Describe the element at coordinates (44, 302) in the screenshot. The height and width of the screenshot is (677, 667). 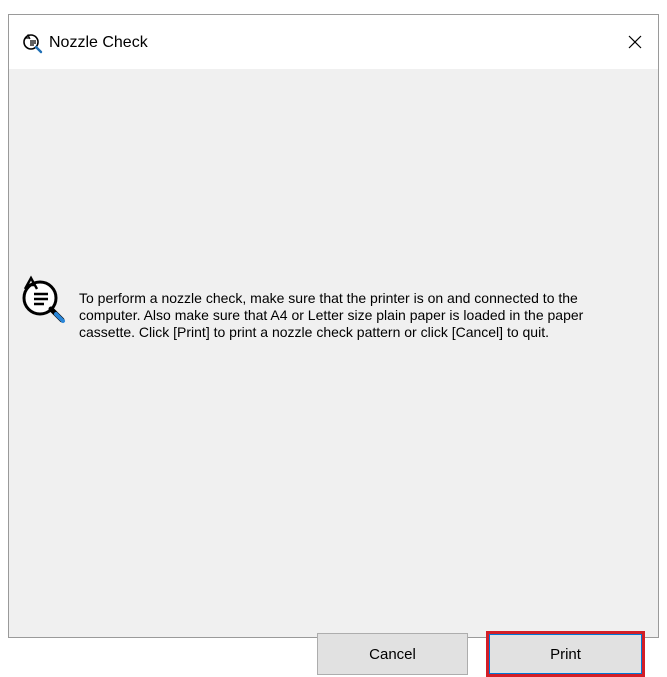
I see `nozzle-check-magnifier-icon` at that location.